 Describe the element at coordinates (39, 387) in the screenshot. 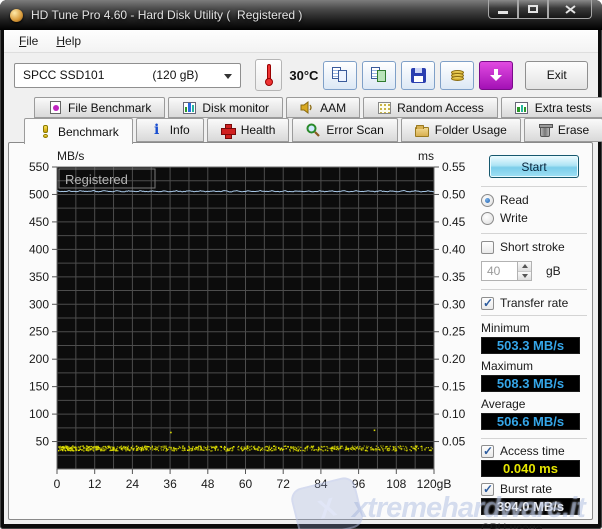

I see `svg-text: 150` at that location.